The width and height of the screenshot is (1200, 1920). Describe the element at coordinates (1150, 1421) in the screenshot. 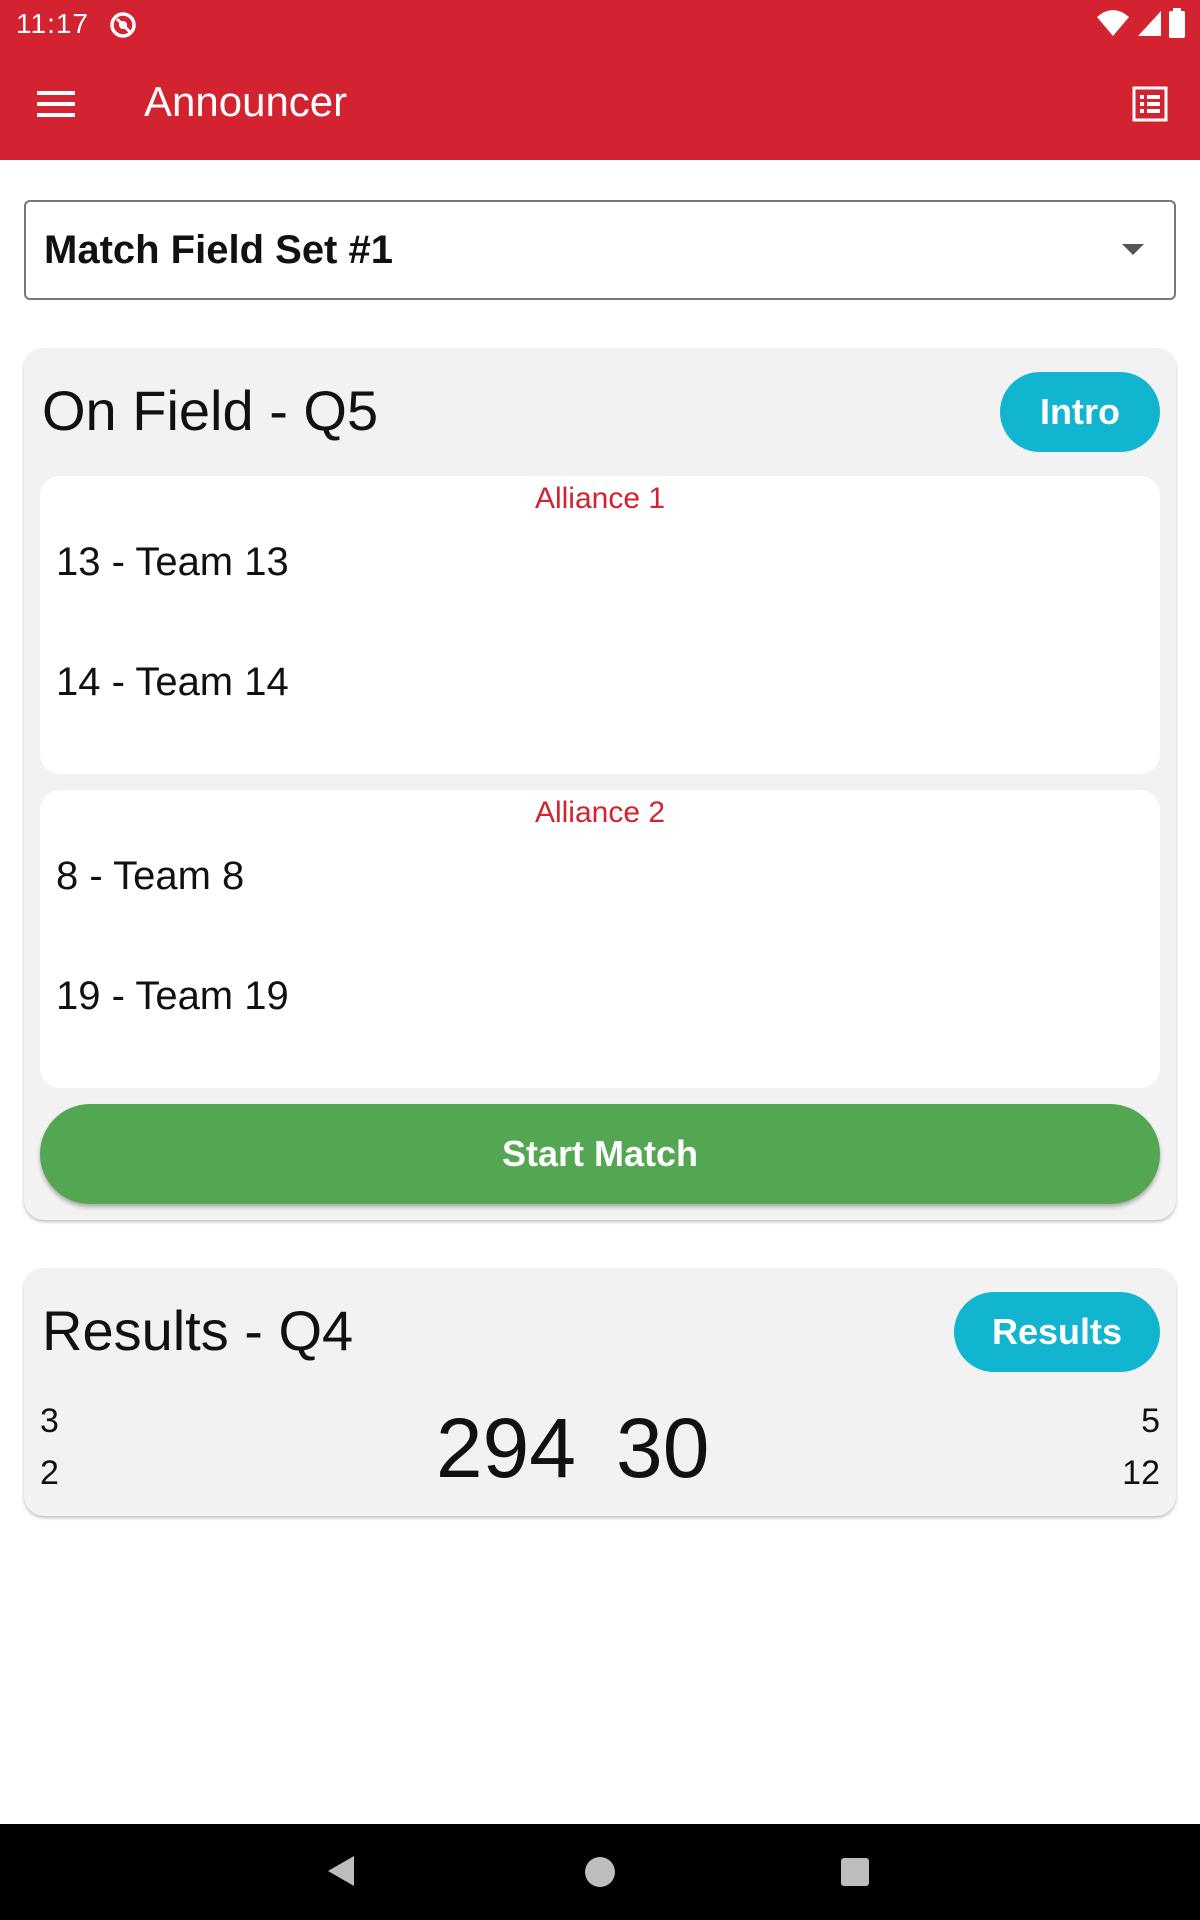

I see `right-rank: 5` at that location.